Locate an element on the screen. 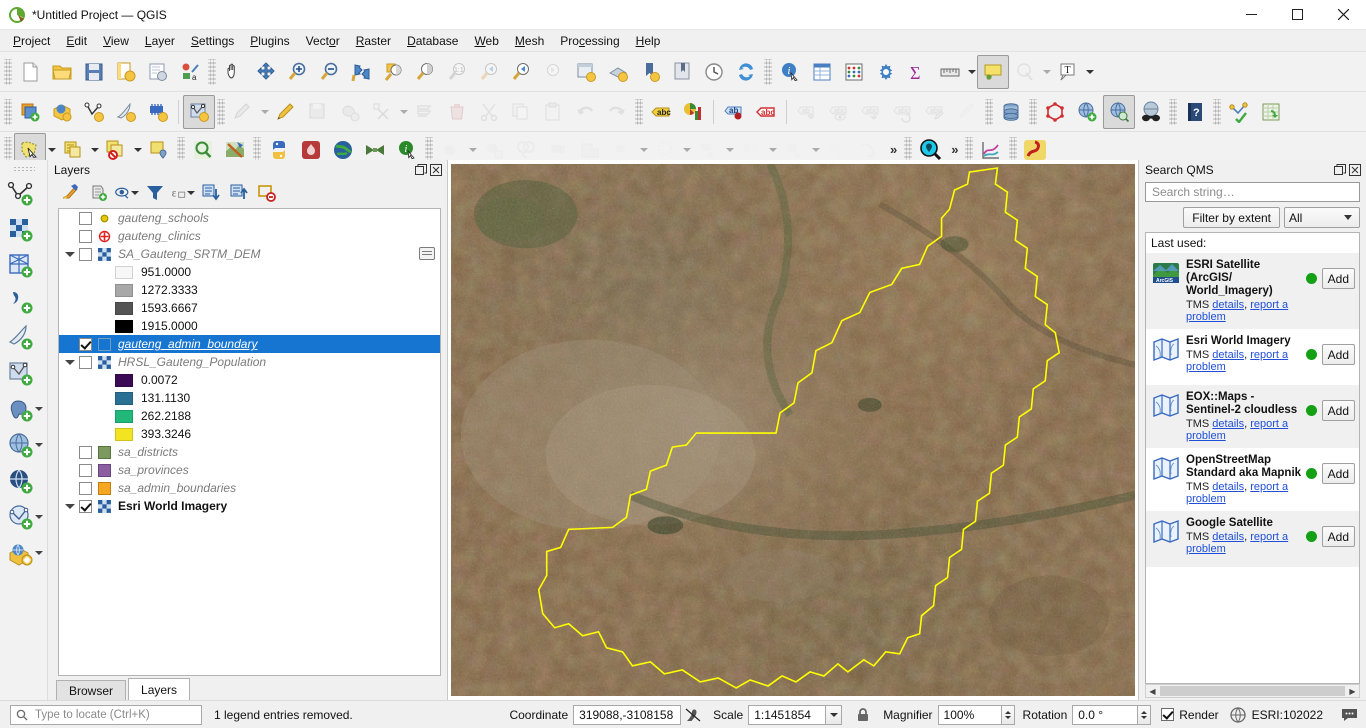 The image size is (1366, 728). measure-line-button is located at coordinates (950, 72).